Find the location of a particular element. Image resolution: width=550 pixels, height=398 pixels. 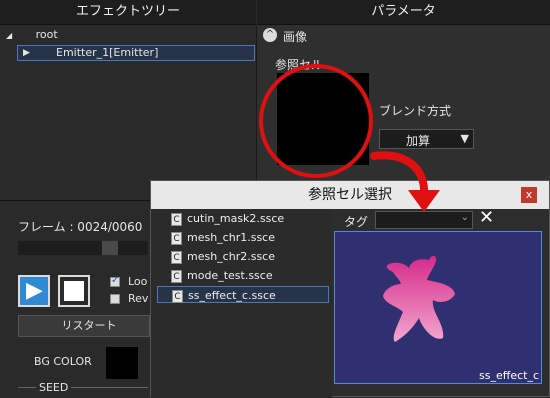

stop-button is located at coordinates (74, 291).